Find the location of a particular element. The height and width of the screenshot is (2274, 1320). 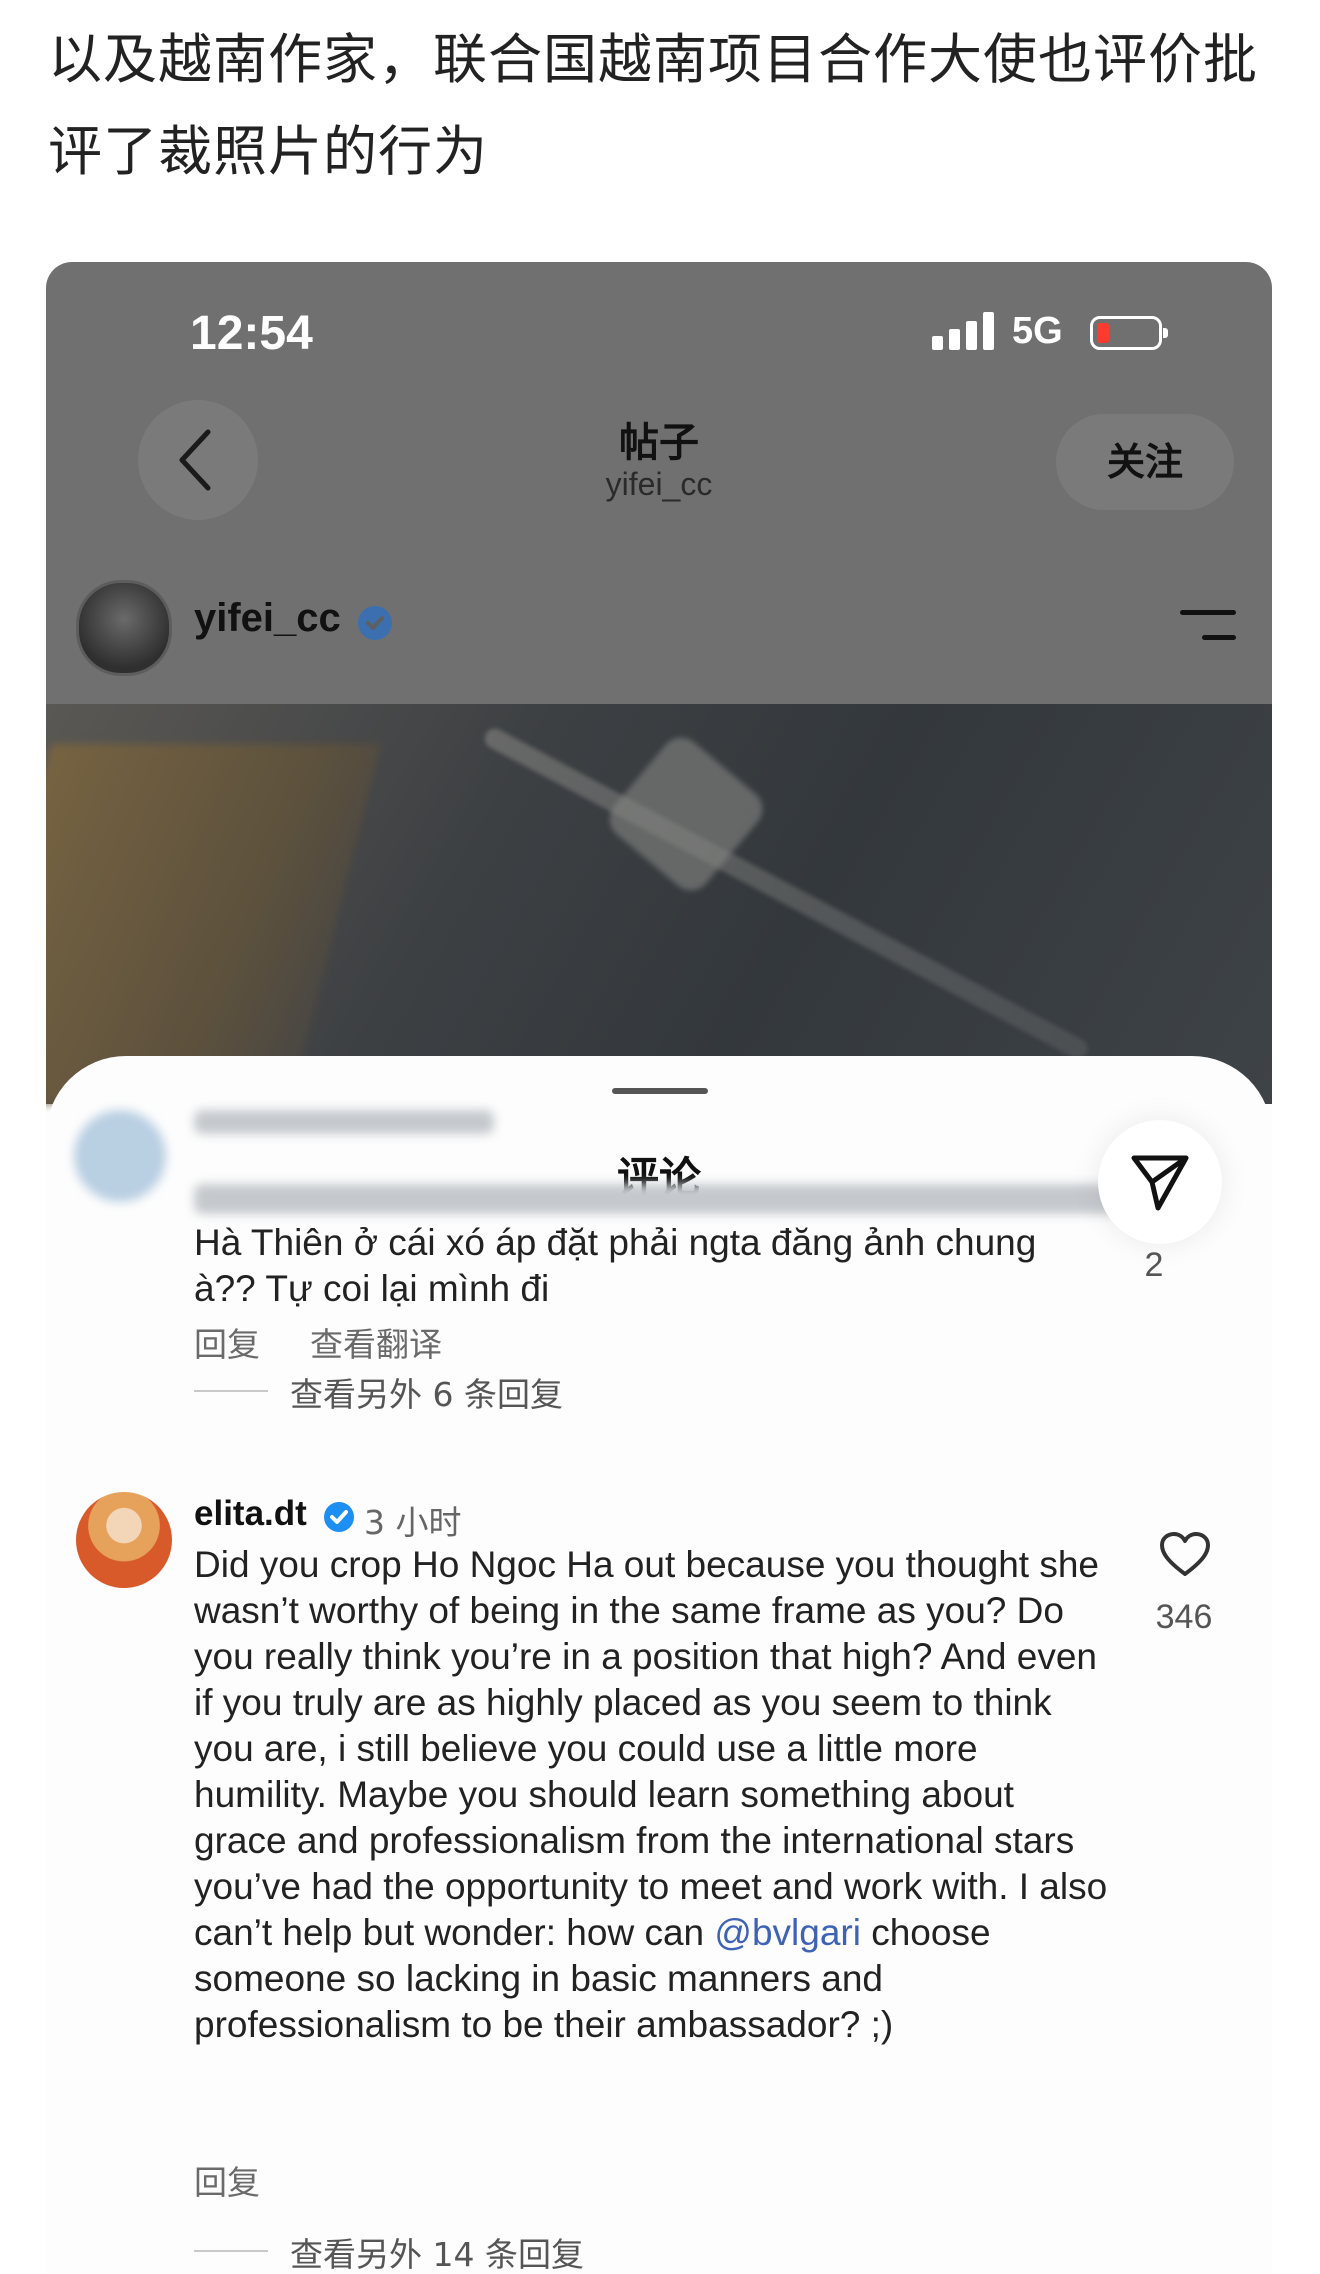

follow-button: 关注 is located at coordinates (1145, 462).